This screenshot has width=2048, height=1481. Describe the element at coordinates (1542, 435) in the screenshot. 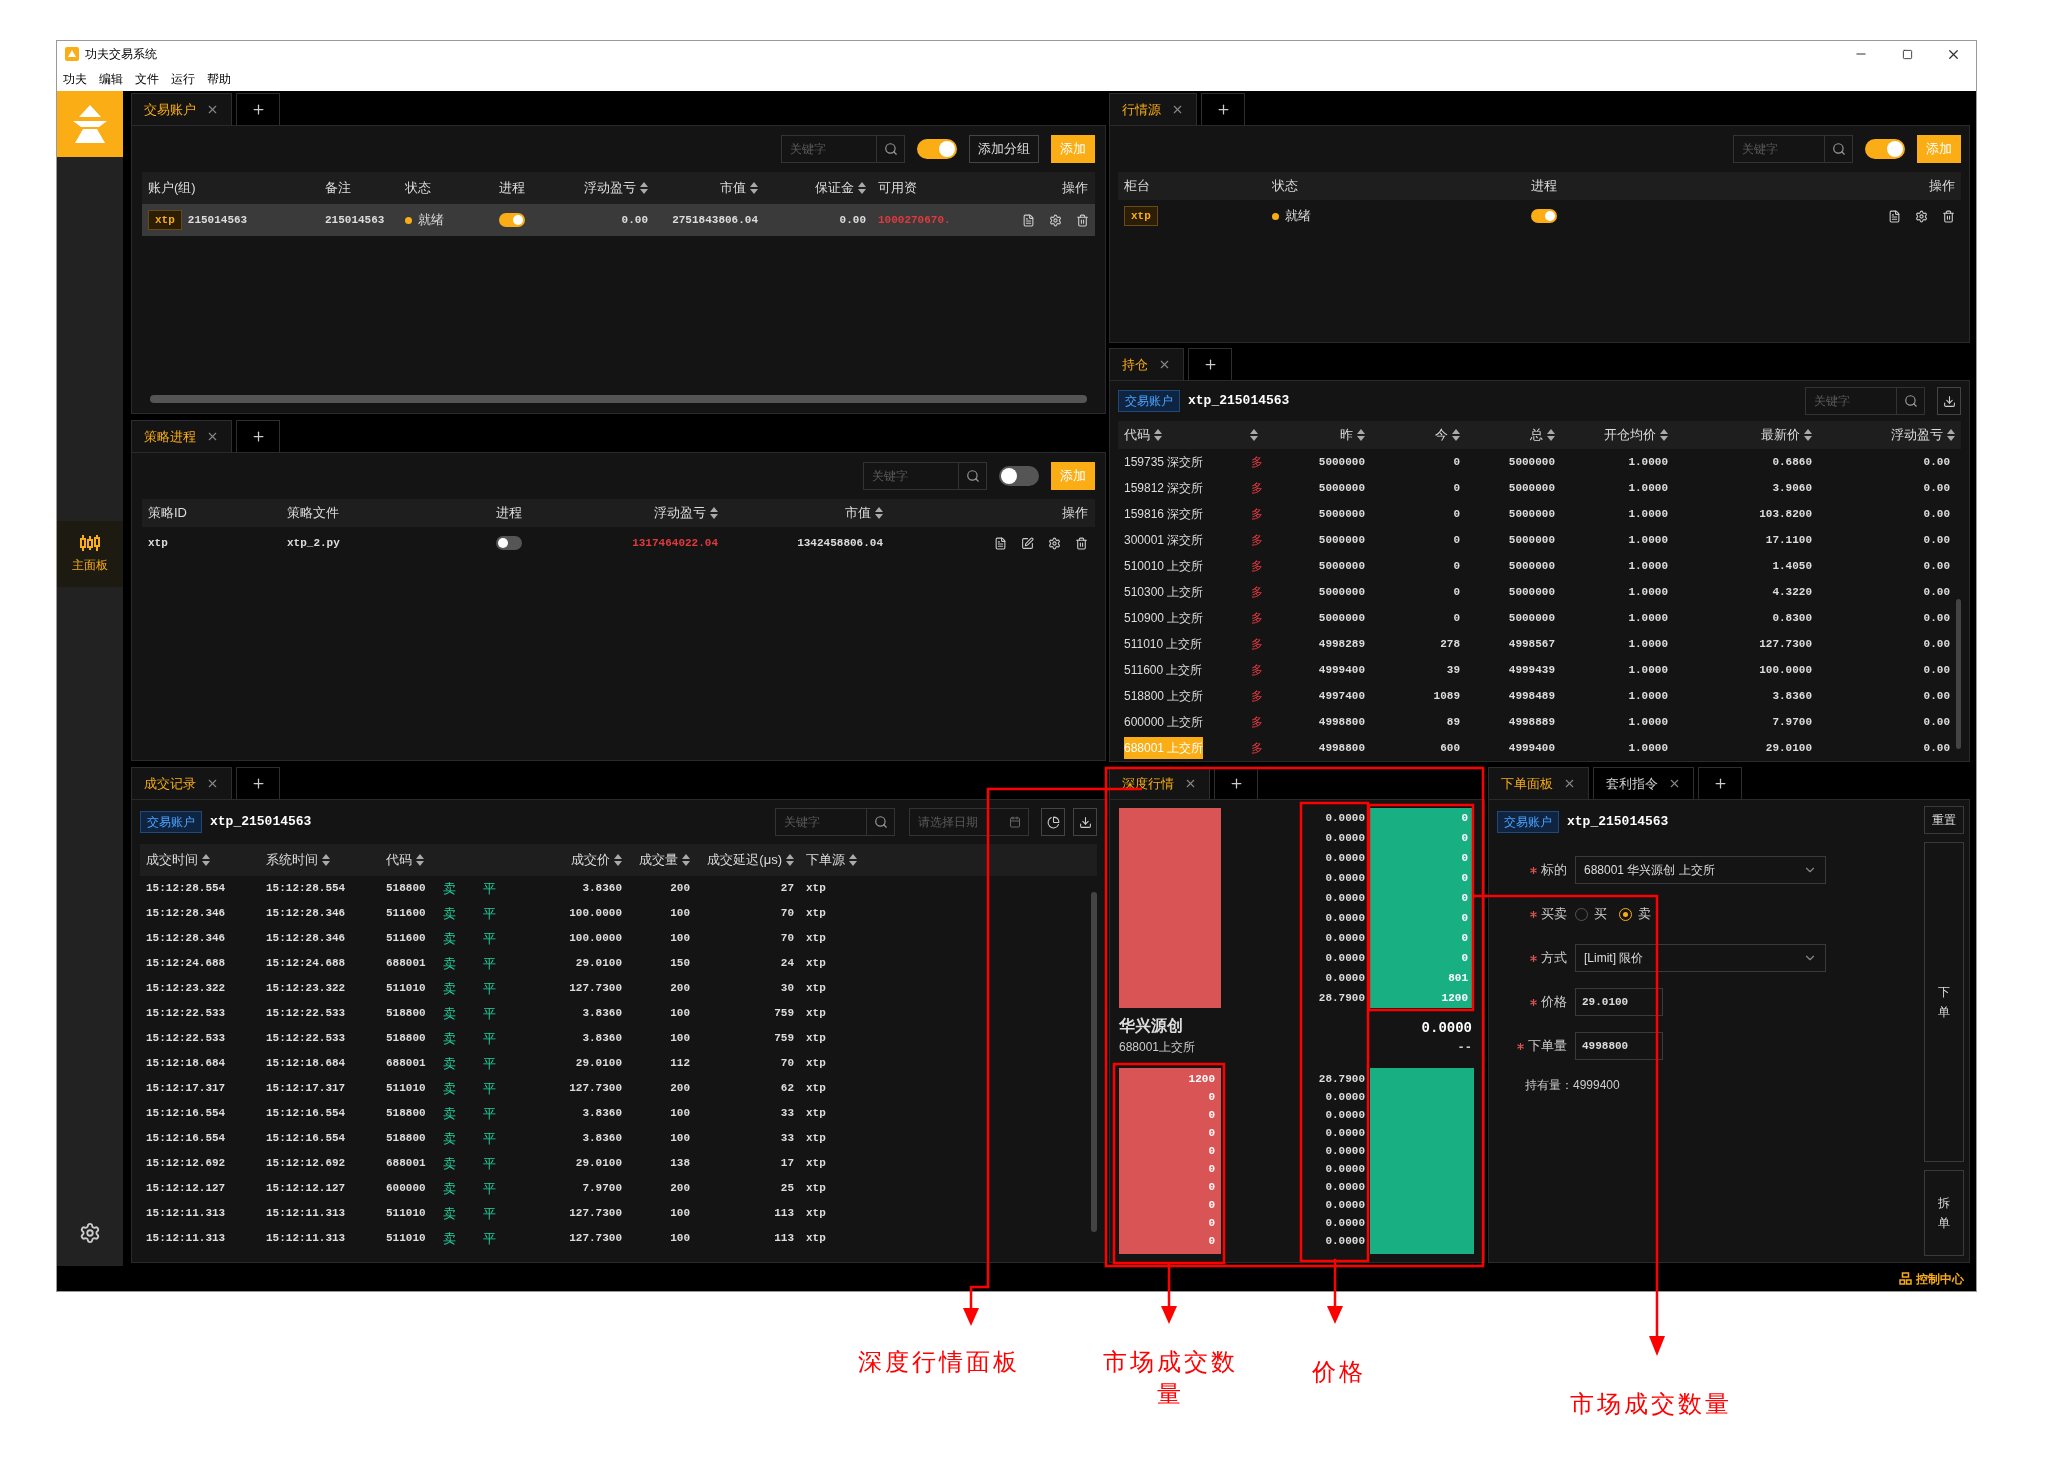

I see `column-header: 总` at that location.